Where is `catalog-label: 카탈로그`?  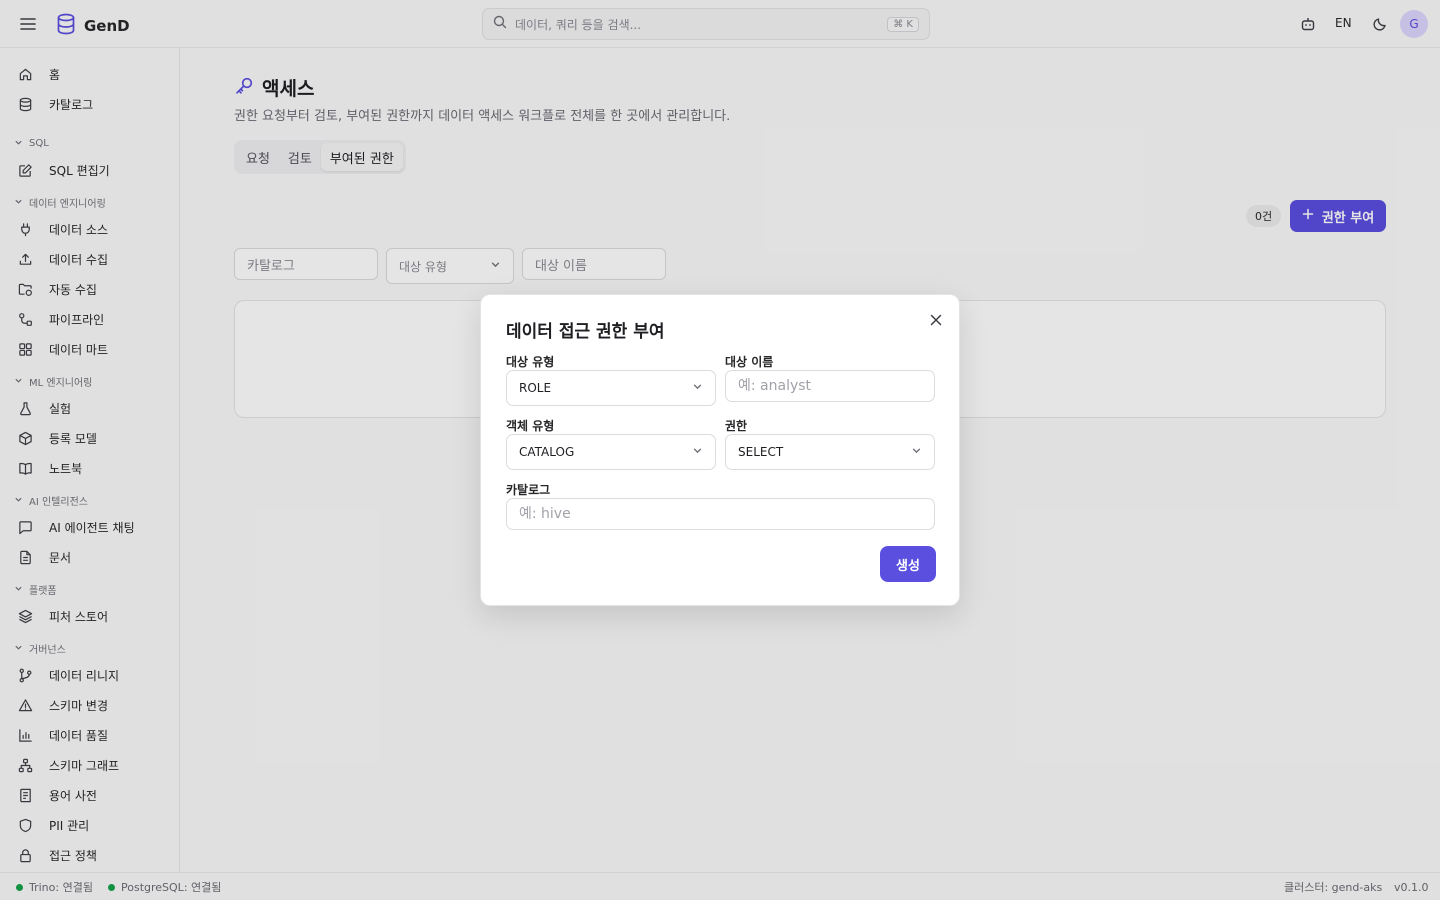 catalog-label: 카탈로그 is located at coordinates (528, 490).